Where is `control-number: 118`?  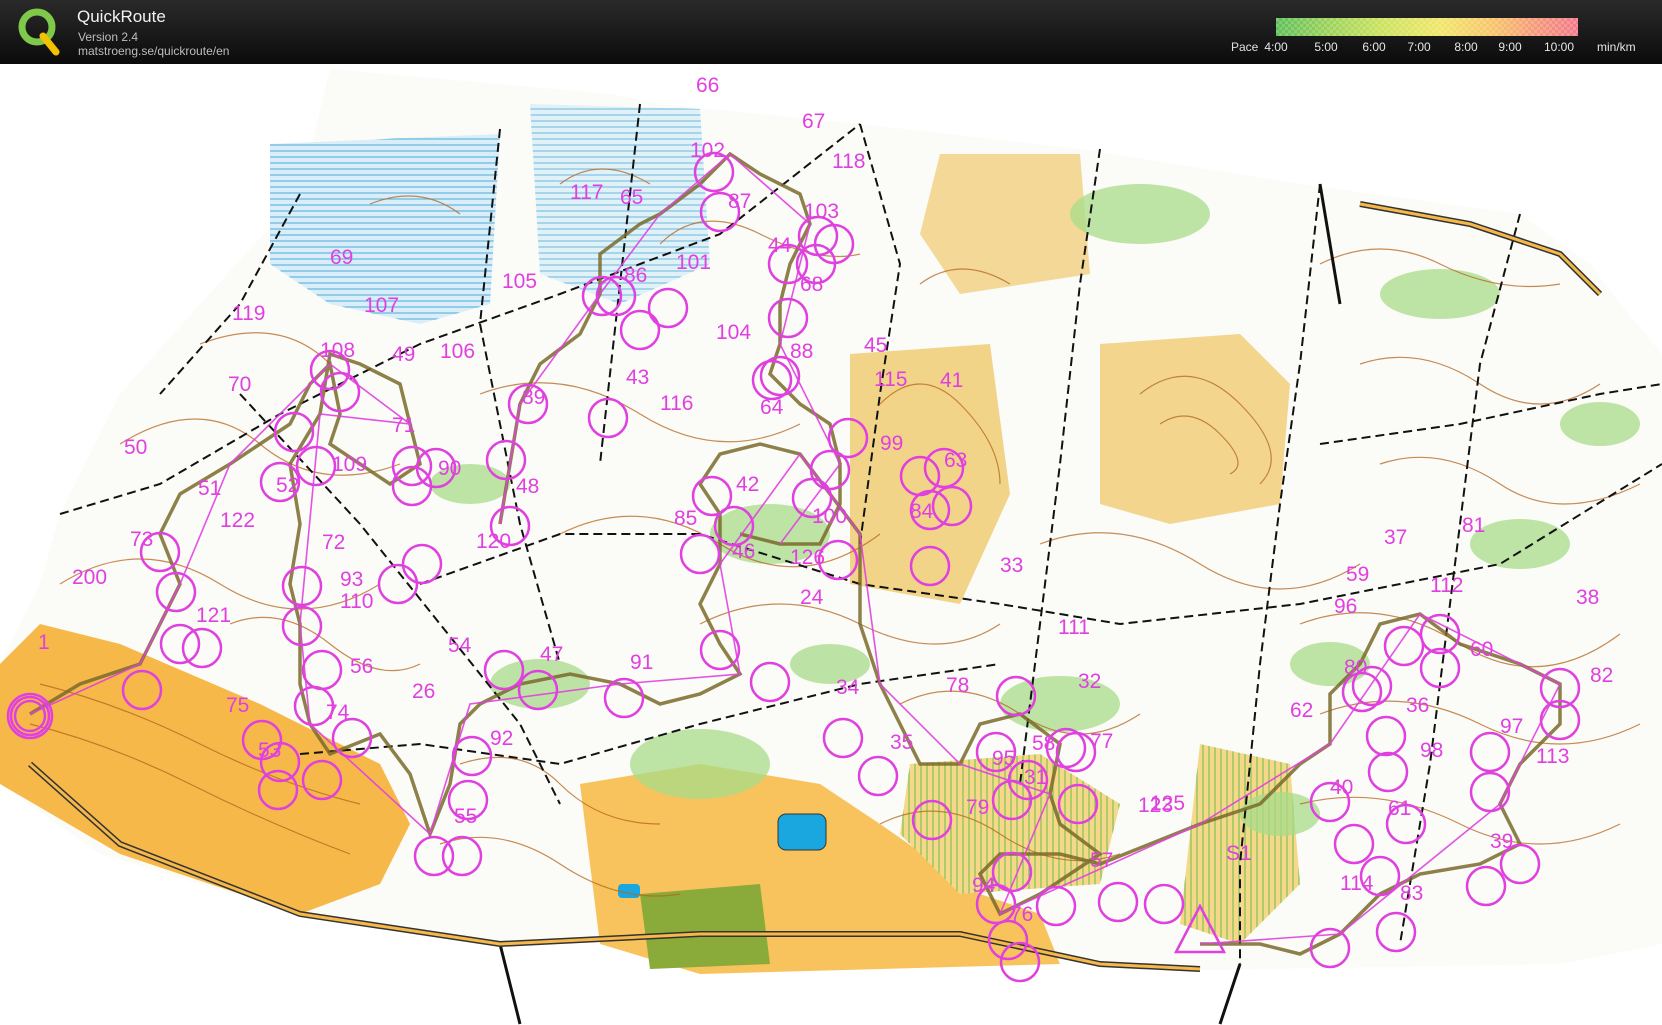
control-number: 118 is located at coordinates (848, 161).